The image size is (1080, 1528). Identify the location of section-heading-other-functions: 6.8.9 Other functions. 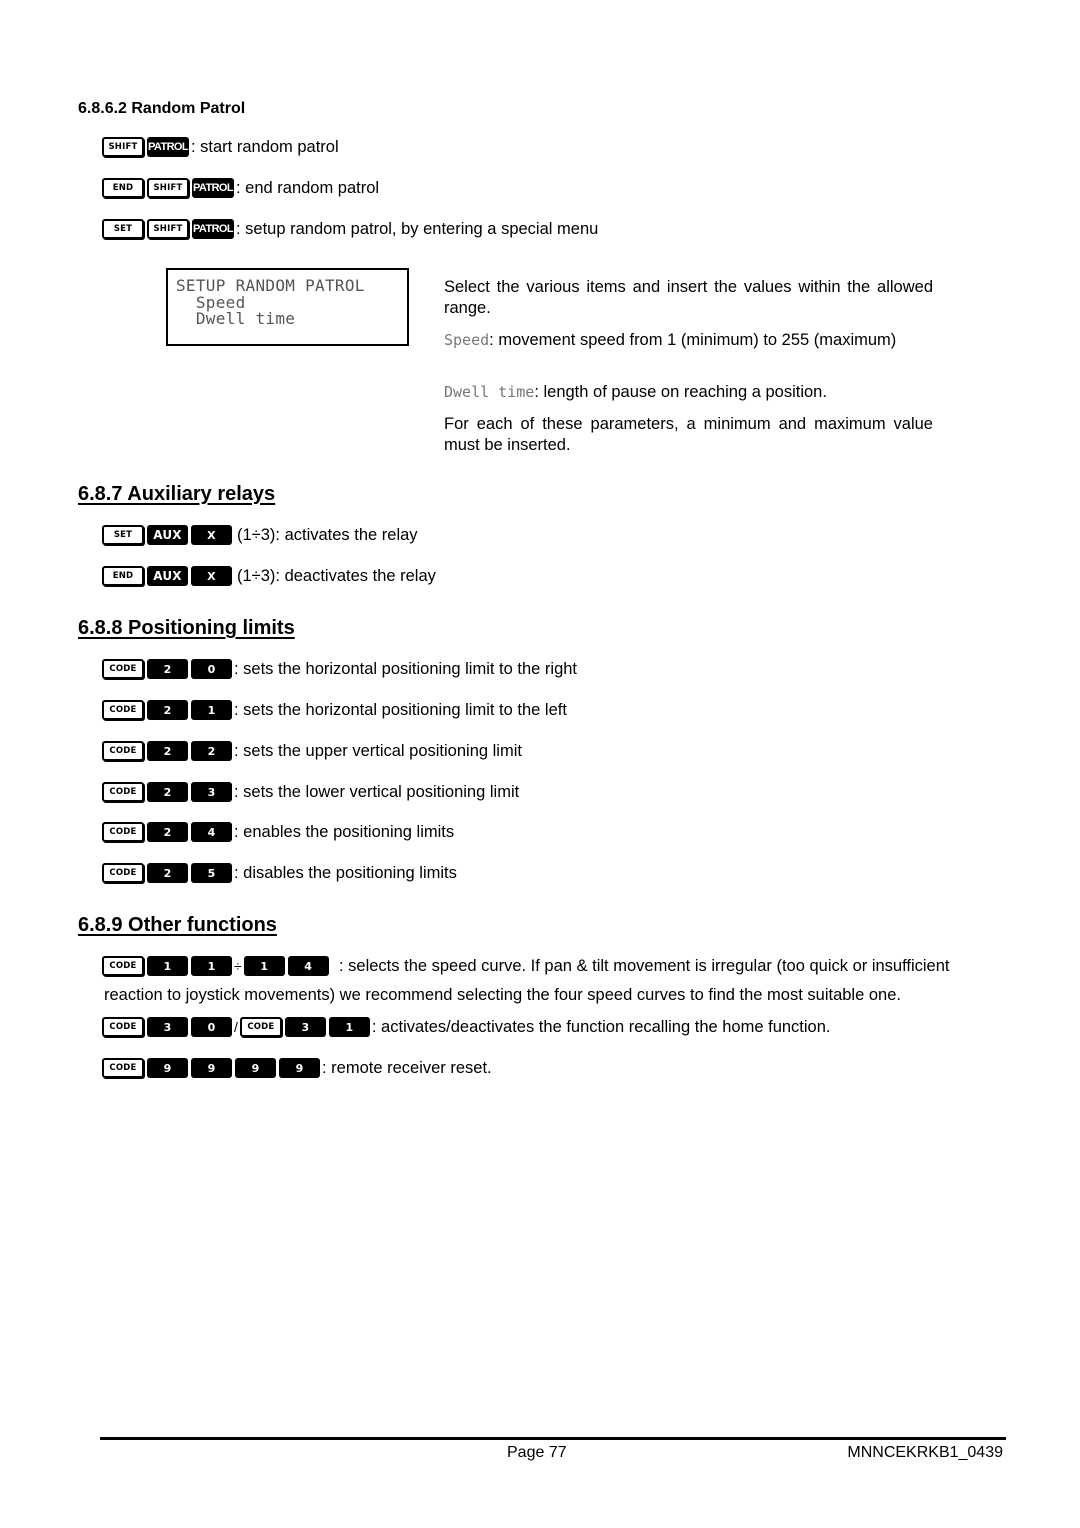
(177, 925).